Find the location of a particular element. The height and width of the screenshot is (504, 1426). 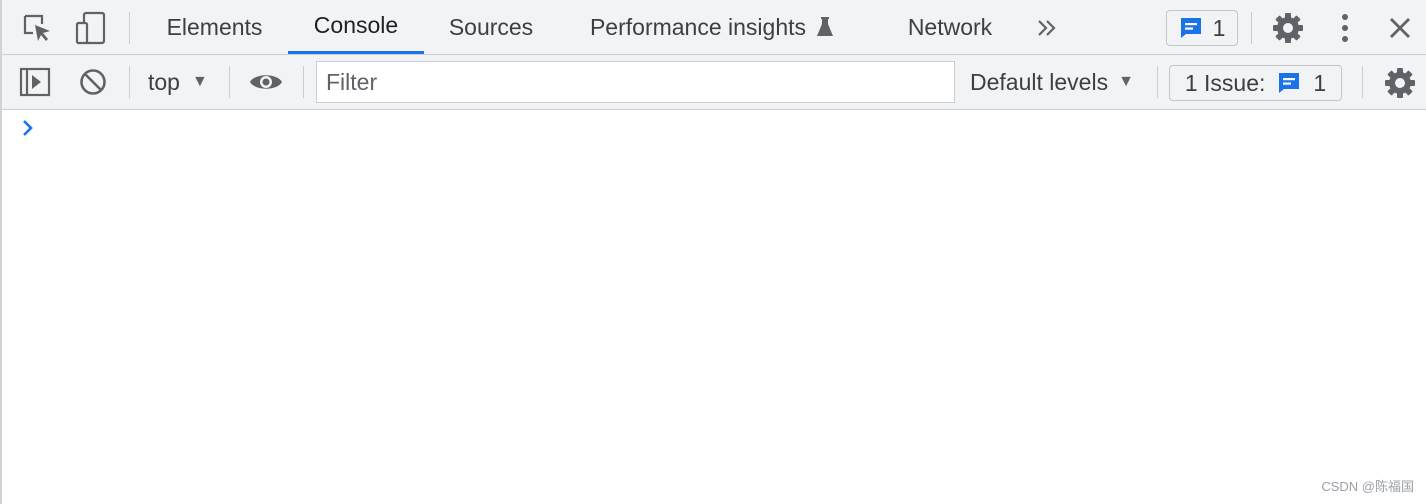

show-sidebar-button is located at coordinates (35, 82).